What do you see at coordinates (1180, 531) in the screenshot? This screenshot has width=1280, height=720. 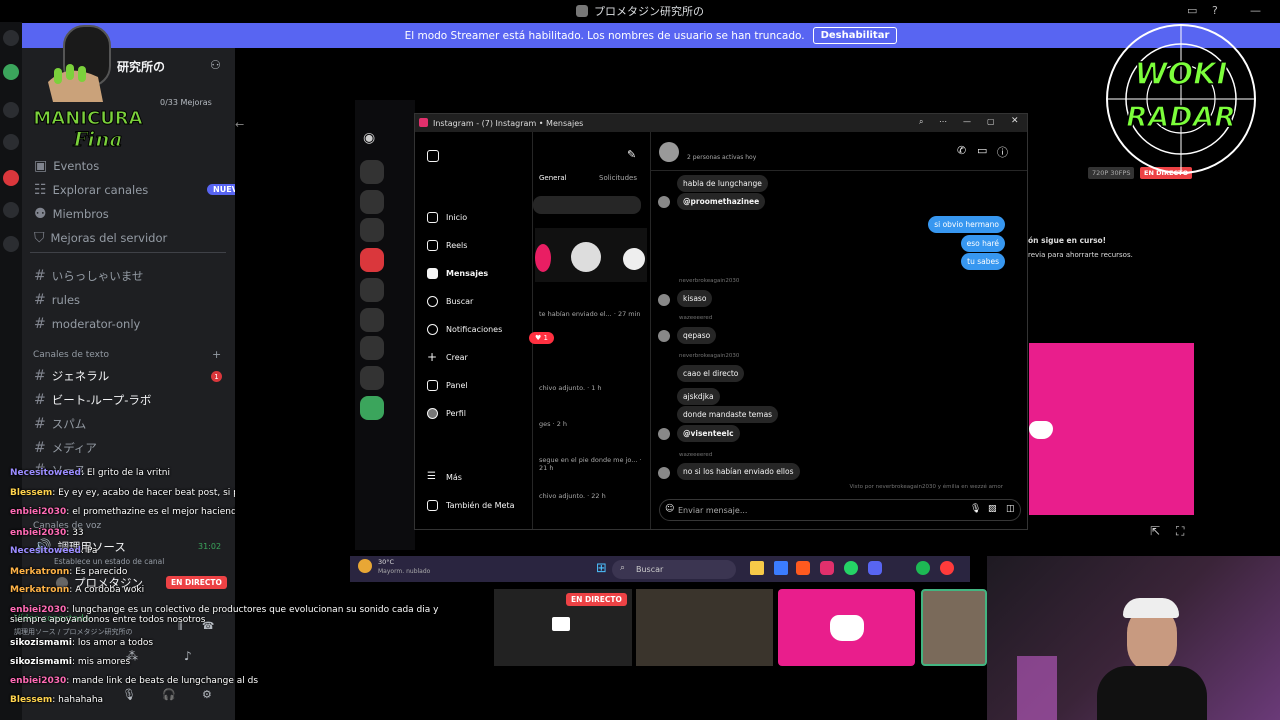 I see `fullscreen-icon: ⛶` at bounding box center [1180, 531].